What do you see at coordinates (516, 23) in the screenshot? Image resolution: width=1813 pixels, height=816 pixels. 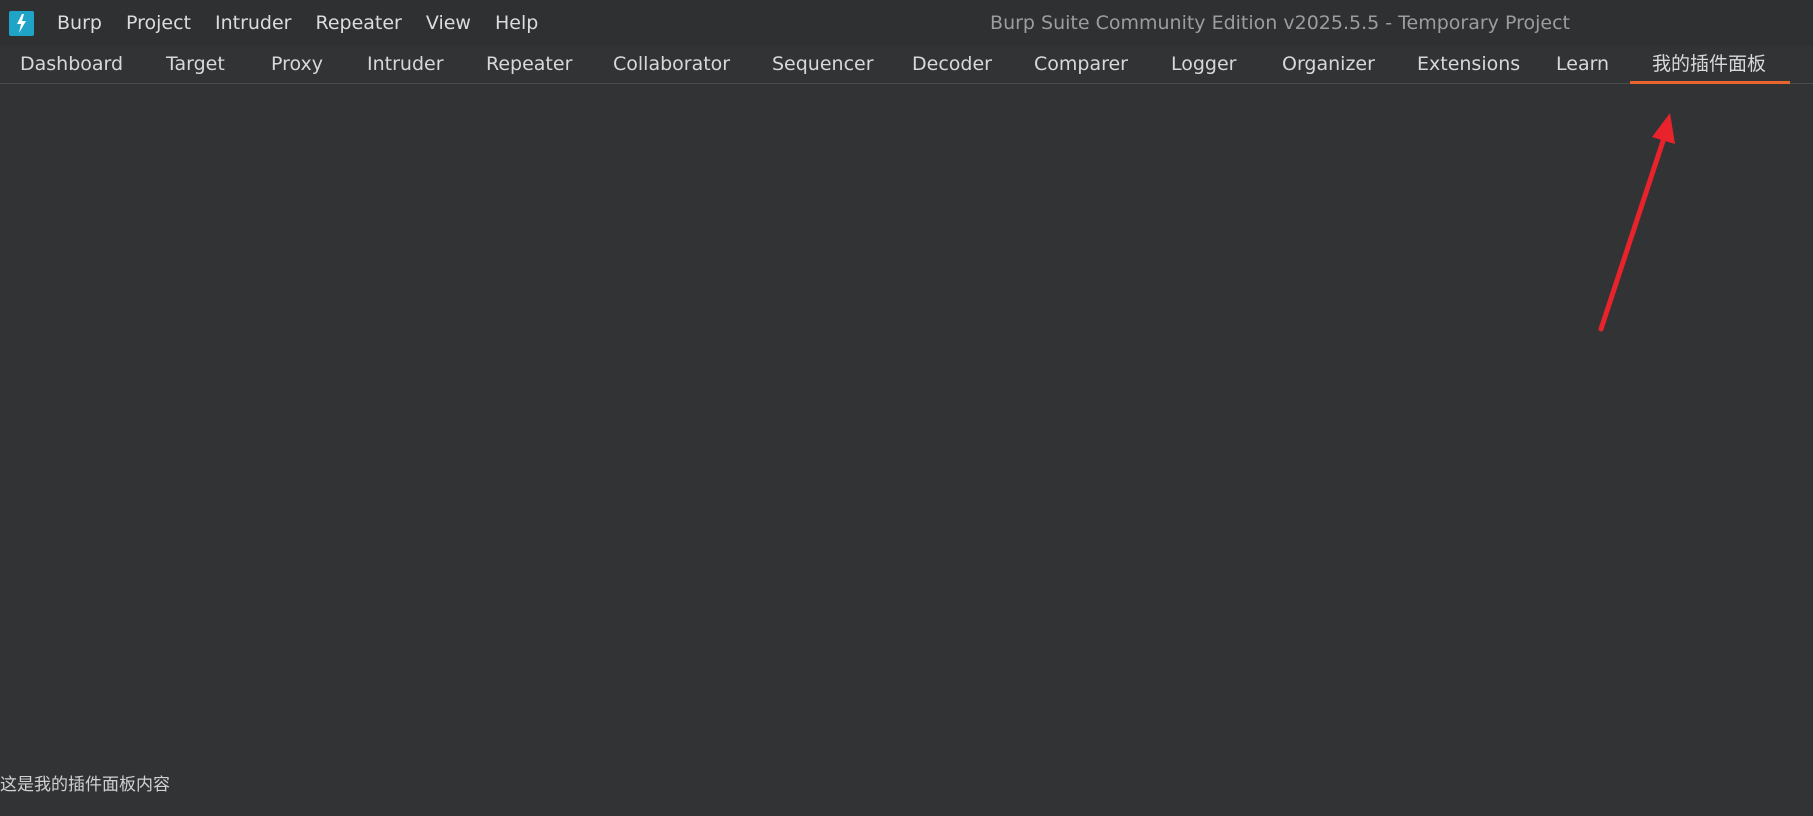 I see `menu-help: Help` at bounding box center [516, 23].